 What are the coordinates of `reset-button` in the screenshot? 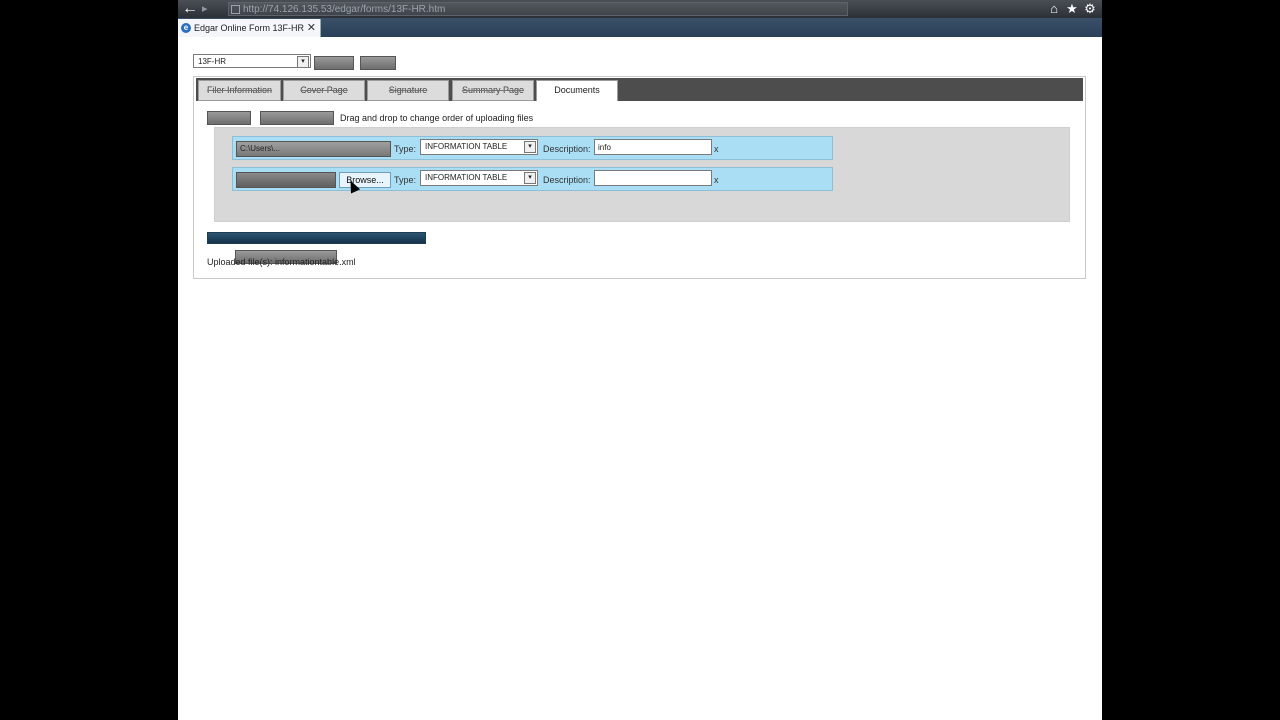 It's located at (378, 63).